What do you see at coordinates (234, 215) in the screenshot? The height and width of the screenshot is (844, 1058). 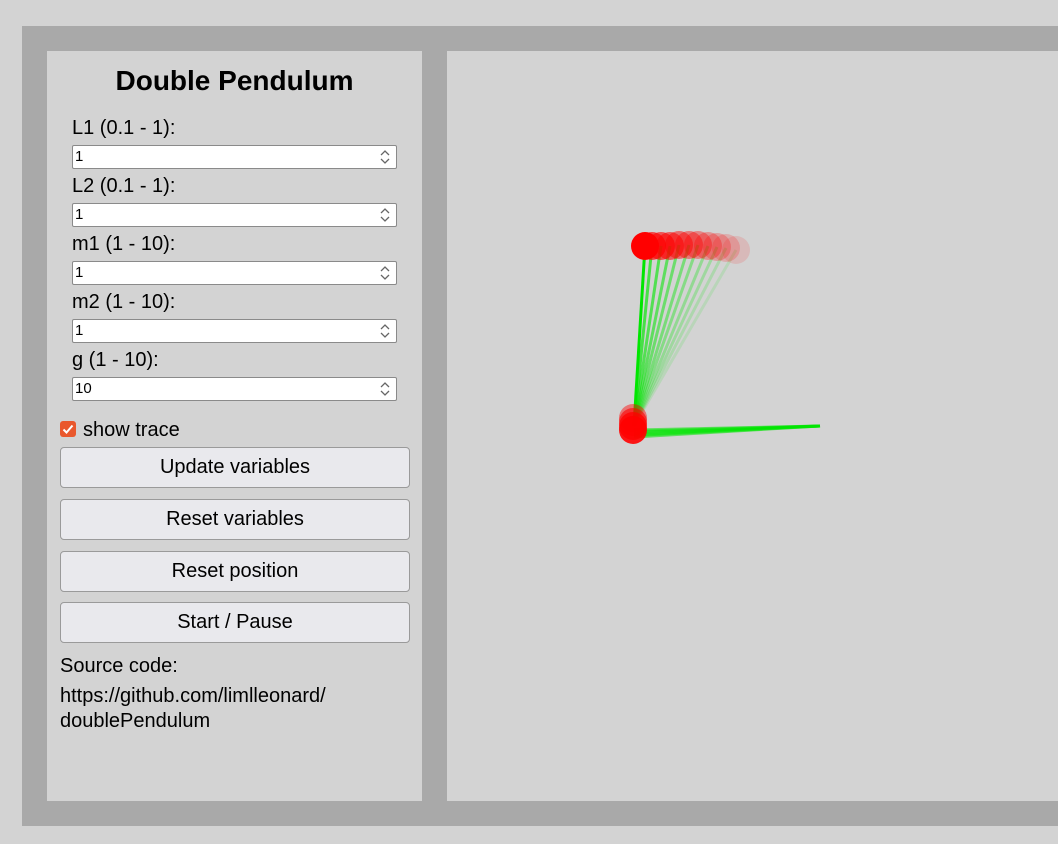 I see `l2-input: 1` at bounding box center [234, 215].